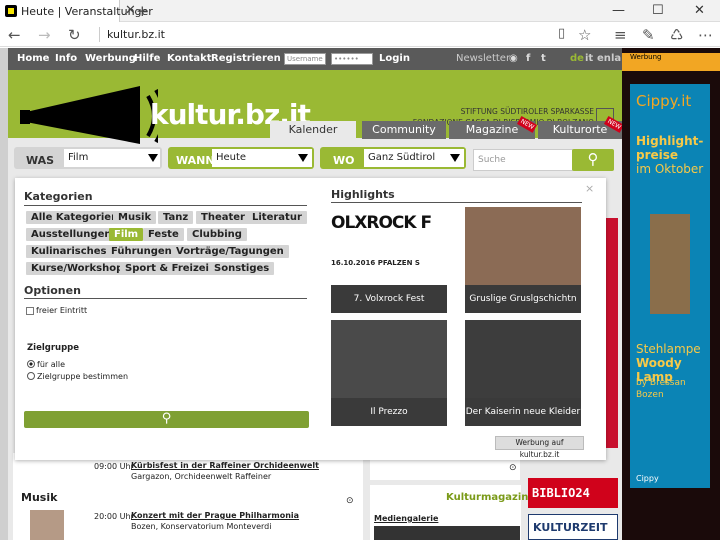  Describe the element at coordinates (447, 533) in the screenshot. I see `media-thumbnail` at that location.